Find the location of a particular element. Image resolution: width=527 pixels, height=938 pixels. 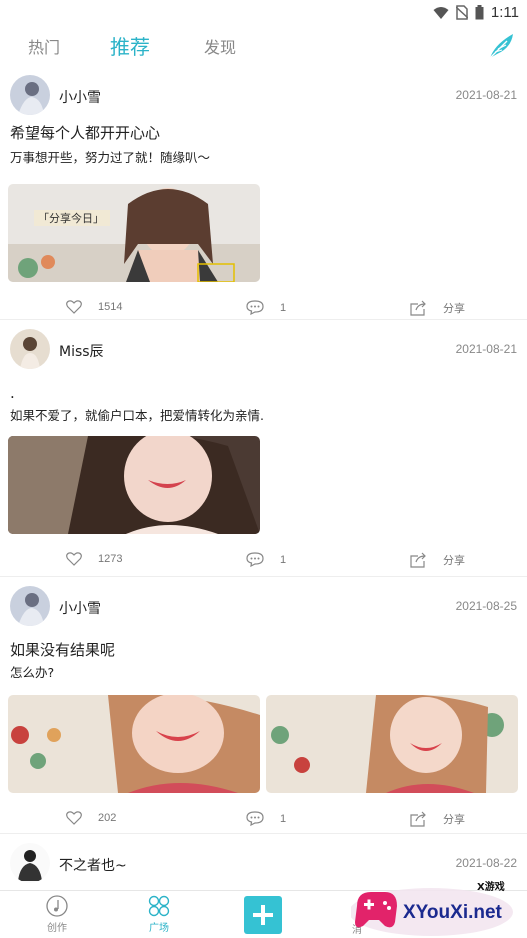

nav-create: 创作 is located at coordinates (57, 914).